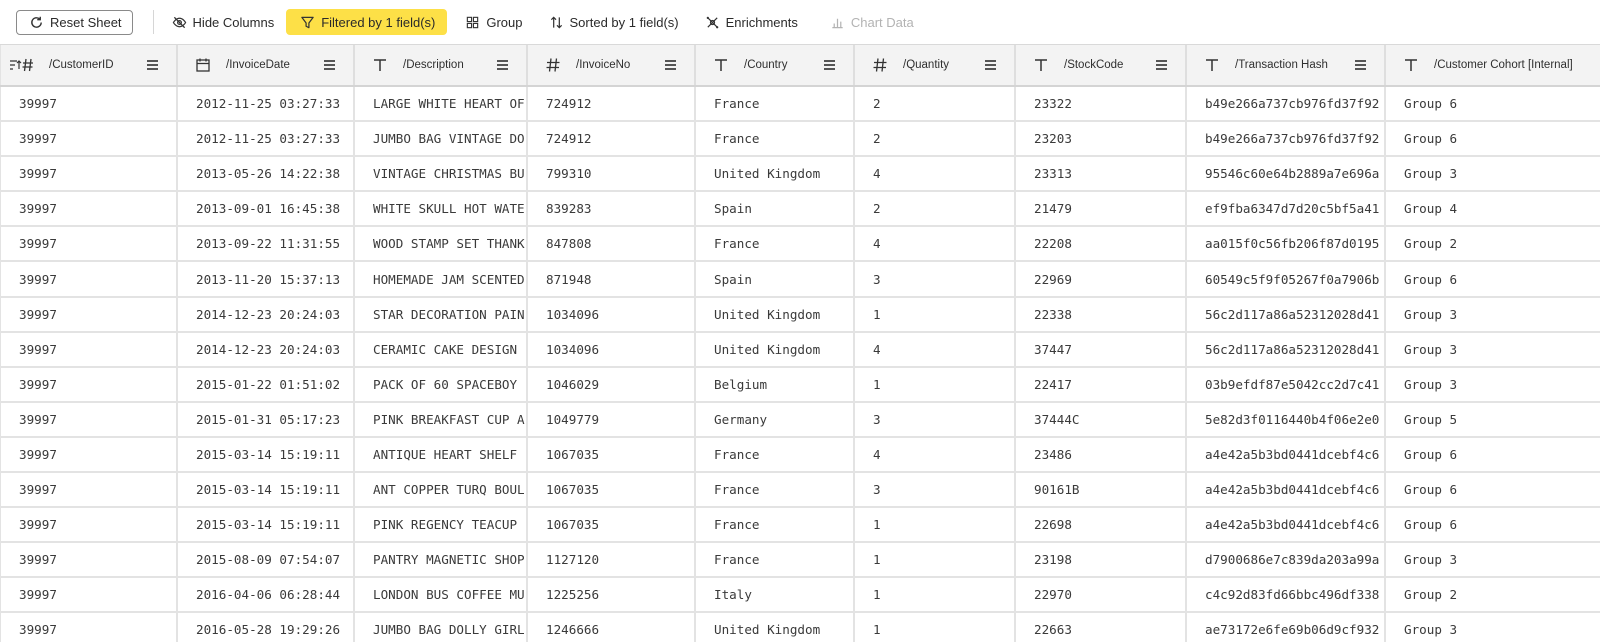  Describe the element at coordinates (1101, 627) in the screenshot. I see `cell-stockcode: 22663` at that location.